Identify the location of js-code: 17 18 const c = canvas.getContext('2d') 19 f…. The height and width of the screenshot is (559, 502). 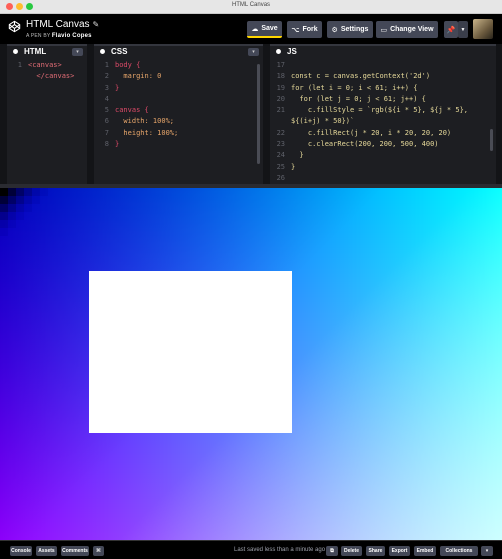
(383, 122).